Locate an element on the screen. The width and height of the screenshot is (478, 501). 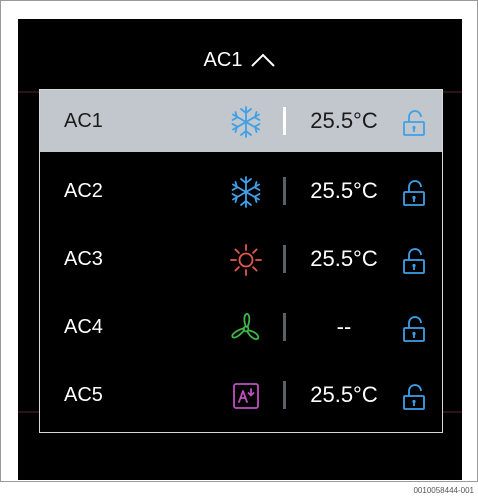
sun-icon is located at coordinates (246, 260).